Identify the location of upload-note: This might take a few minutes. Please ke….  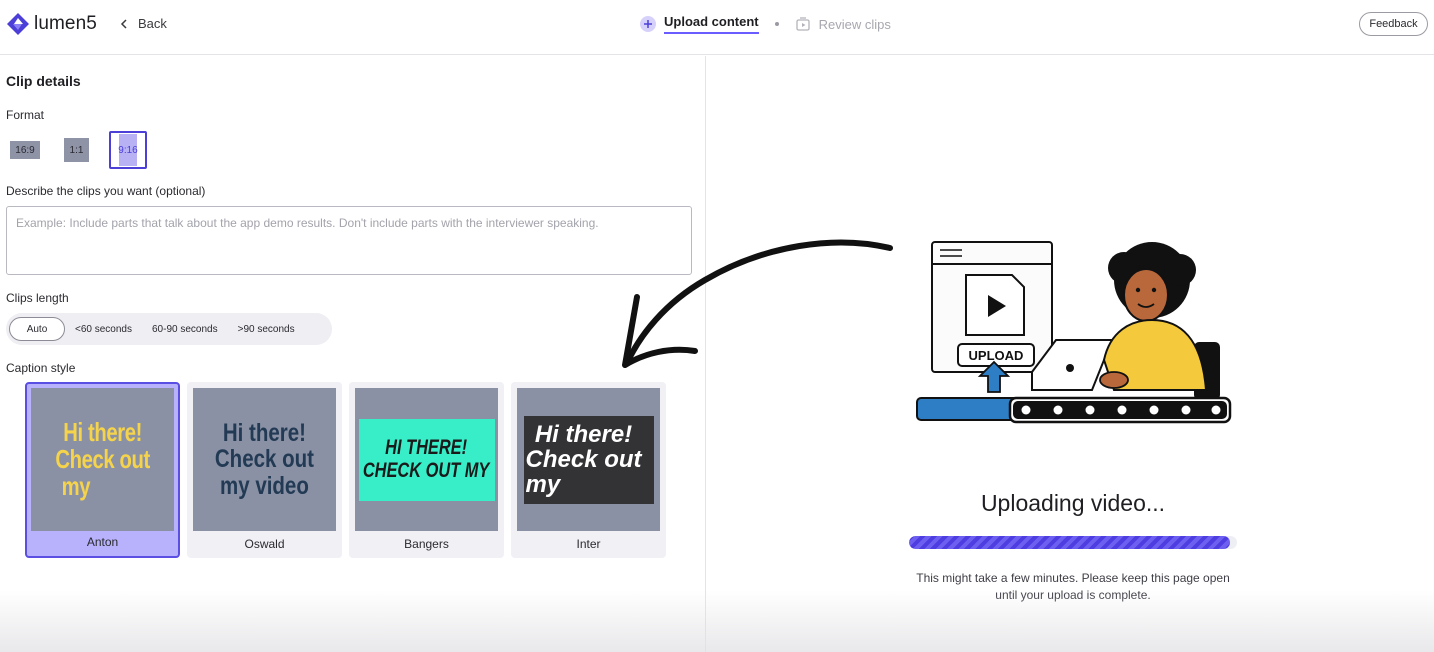
(1073, 587).